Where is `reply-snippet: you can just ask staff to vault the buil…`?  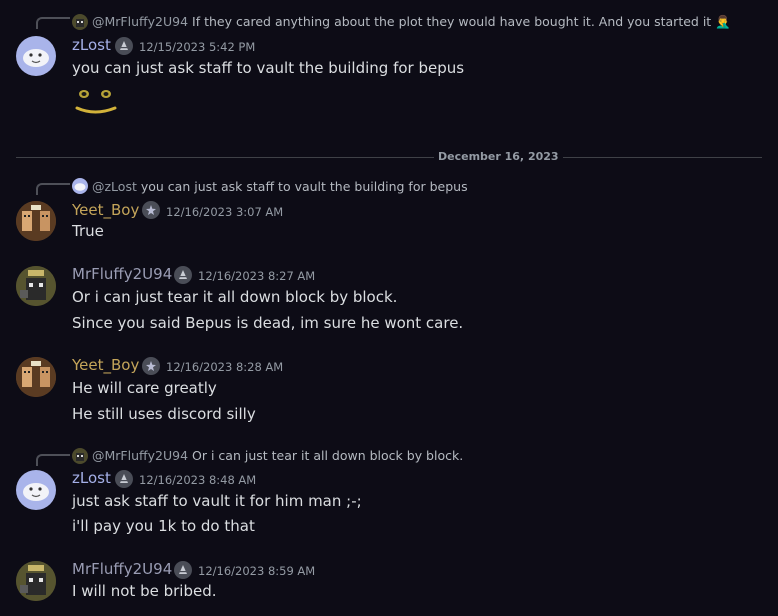 reply-snippet: you can just ask staff to vault the buil… is located at coordinates (304, 186).